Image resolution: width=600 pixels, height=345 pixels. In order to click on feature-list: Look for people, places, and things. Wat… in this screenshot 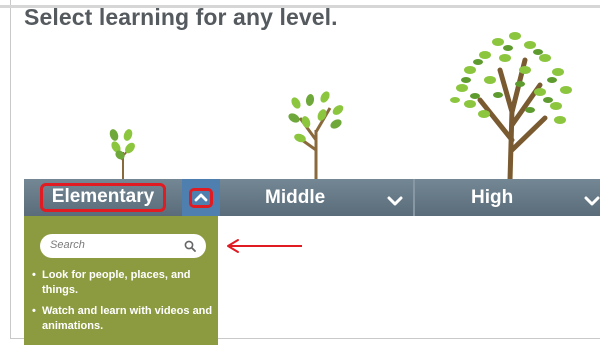, I will do `click(124, 304)`.